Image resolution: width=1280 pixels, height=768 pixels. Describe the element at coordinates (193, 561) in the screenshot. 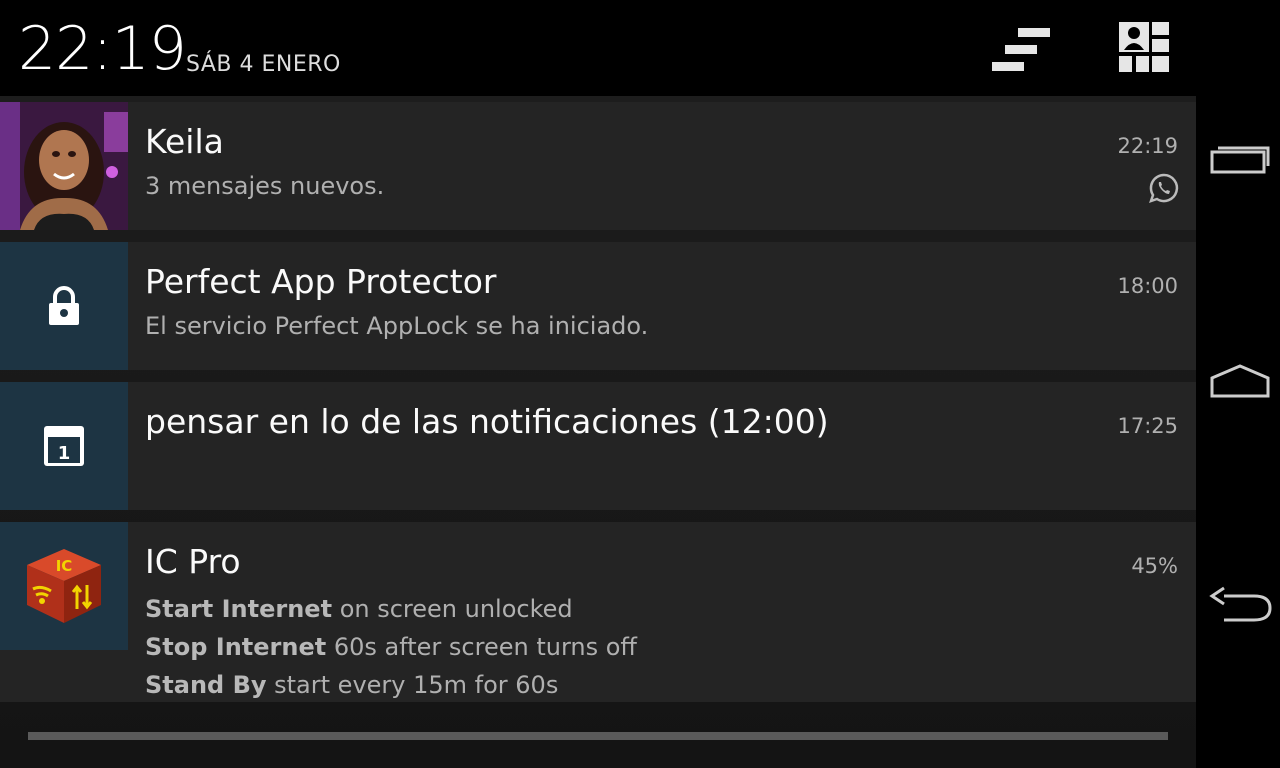

I see `notification-title: IC Pro` at that location.